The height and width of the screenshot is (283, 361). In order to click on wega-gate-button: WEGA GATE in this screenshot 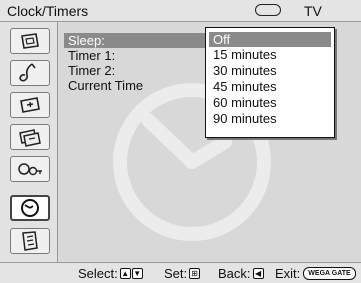, I will do `click(329, 273)`.